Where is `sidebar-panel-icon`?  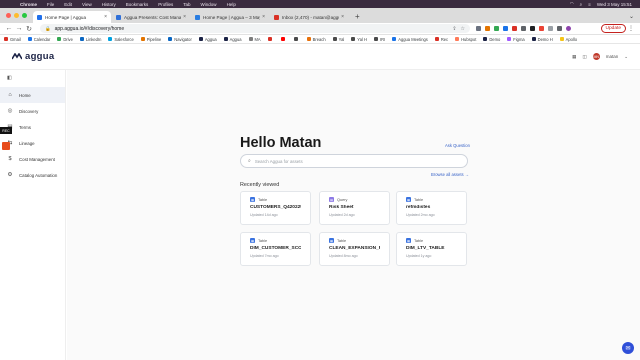
sidebar-panel-icon is located at coordinates (559, 28).